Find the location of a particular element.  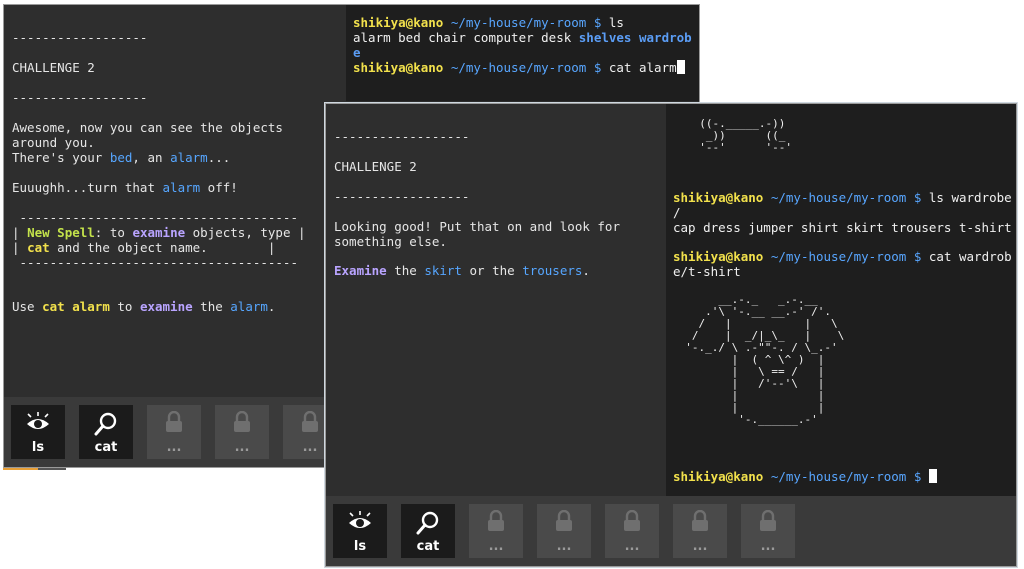

new-spell-label: New Spell is located at coordinates (61, 232).